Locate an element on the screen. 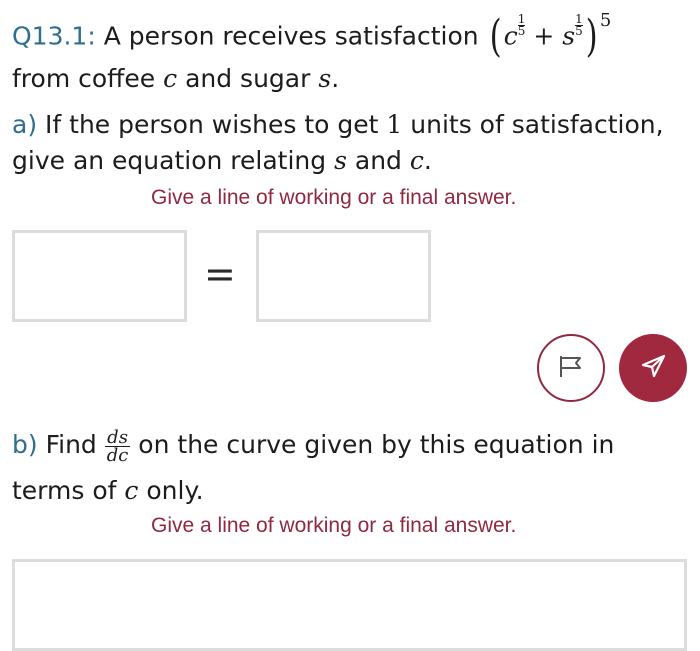 The image size is (700, 651). question-number: Q13.1: is located at coordinates (54, 36).